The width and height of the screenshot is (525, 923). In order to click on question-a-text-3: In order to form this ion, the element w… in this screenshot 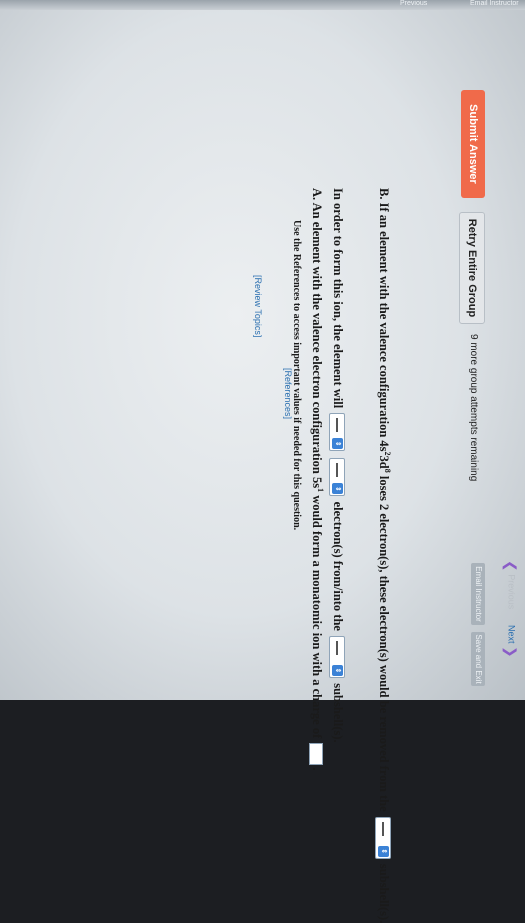, I will do `click(338, 298)`.